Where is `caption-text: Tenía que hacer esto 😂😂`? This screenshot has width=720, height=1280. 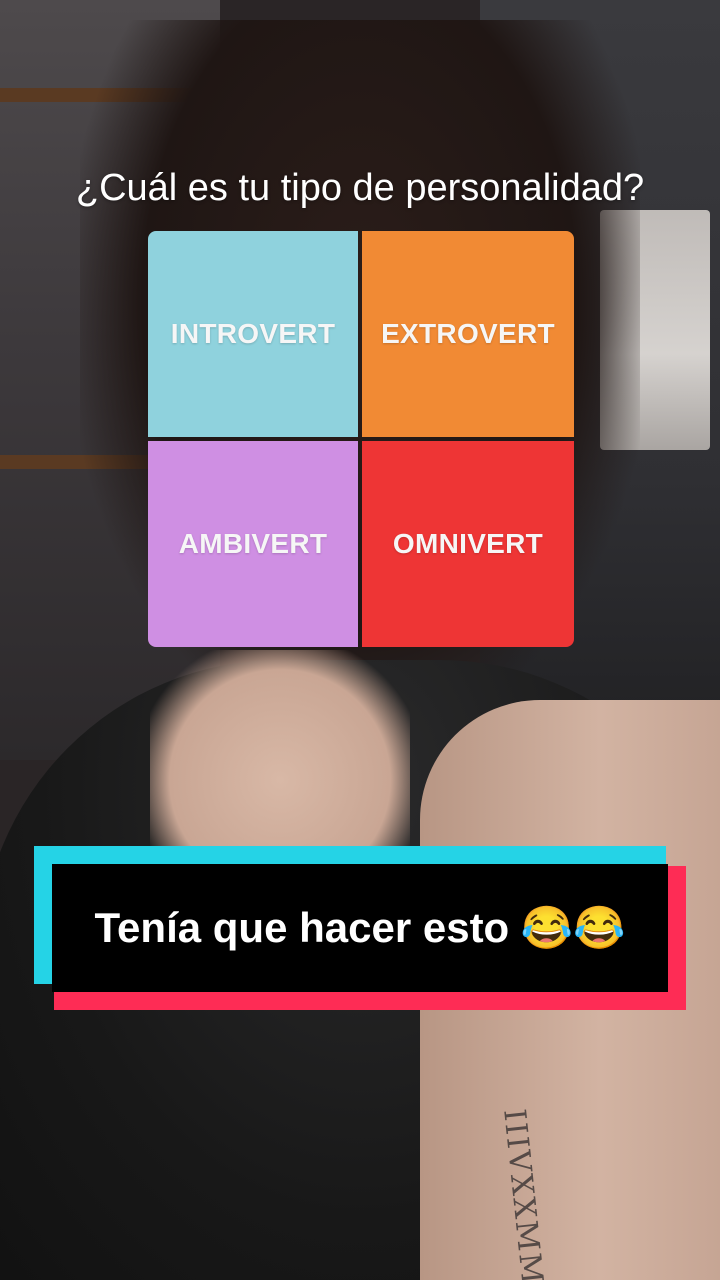 caption-text: Tenía que hacer esto 😂😂 is located at coordinates (360, 927).